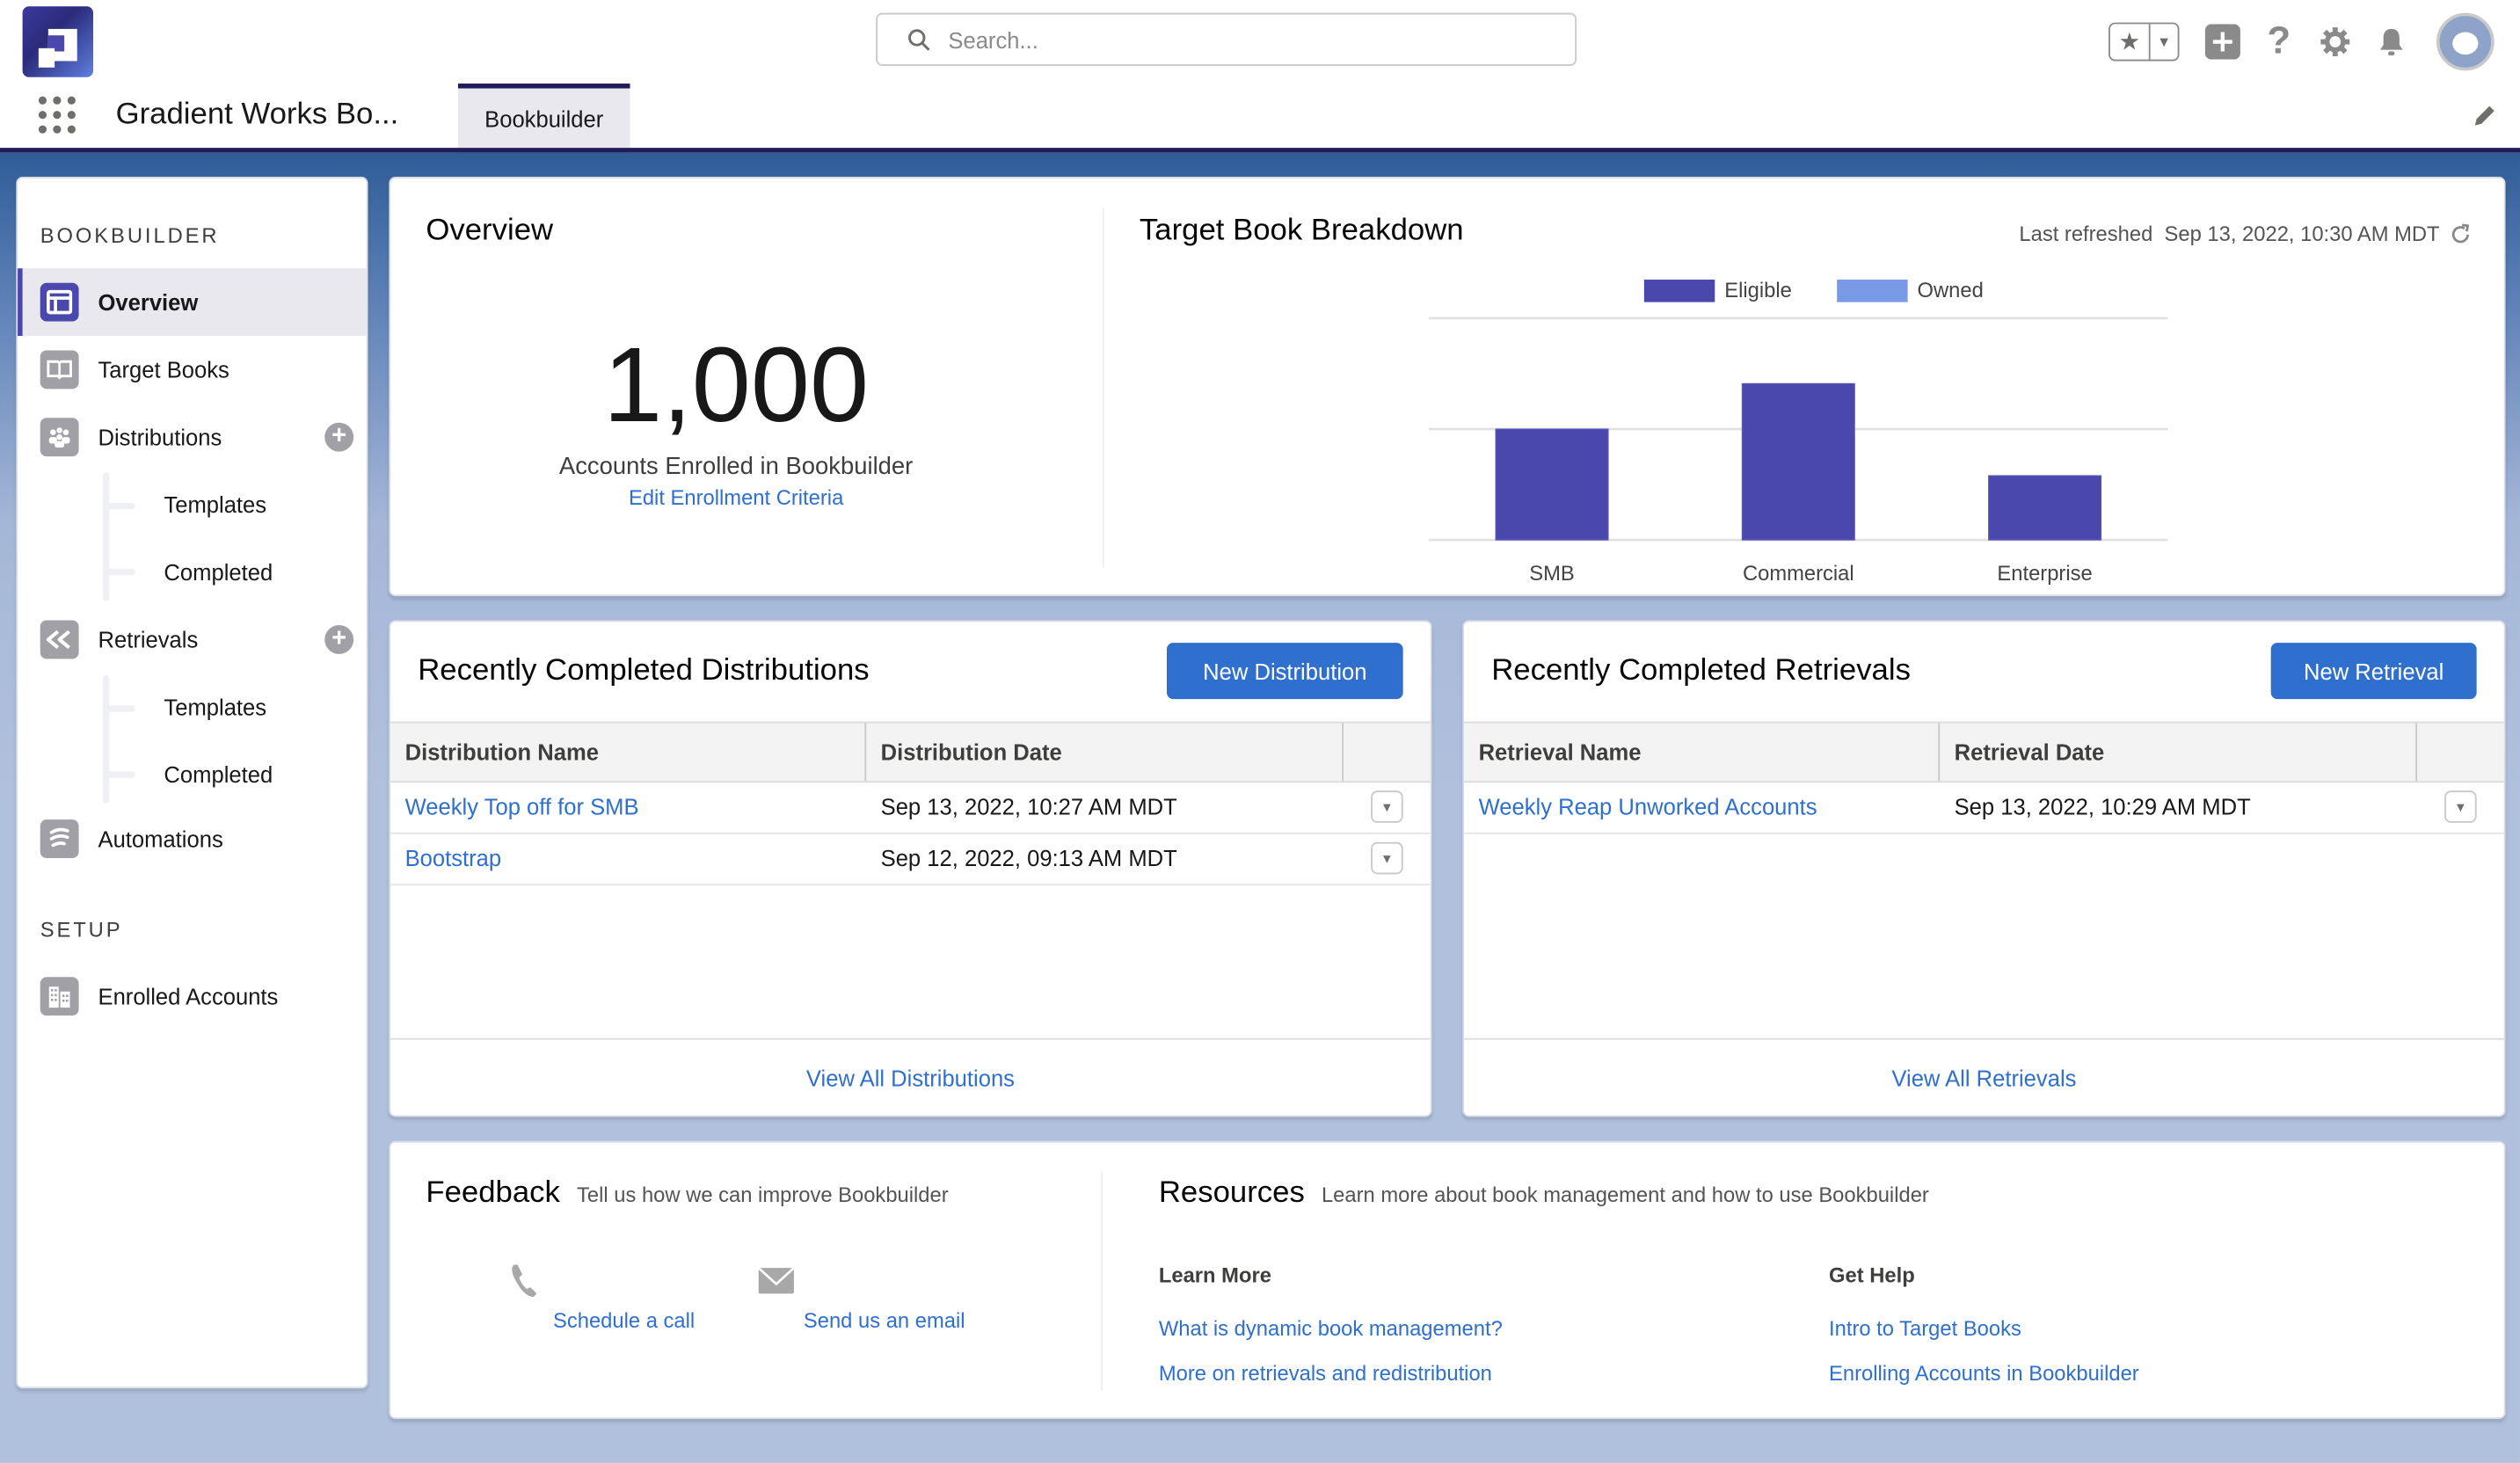 Image resolution: width=2520 pixels, height=1463 pixels. I want to click on new-retrieval-button: New Retrieval, so click(2373, 671).